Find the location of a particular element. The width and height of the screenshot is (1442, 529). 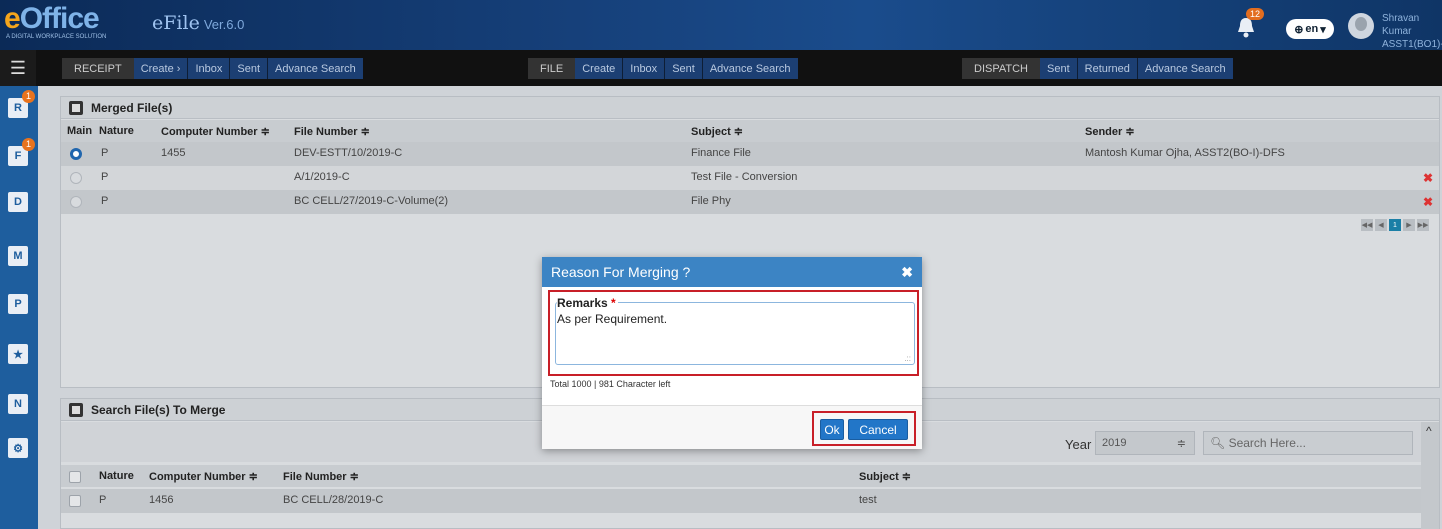

nav-dispatch-sent: Sent is located at coordinates (1058, 68).